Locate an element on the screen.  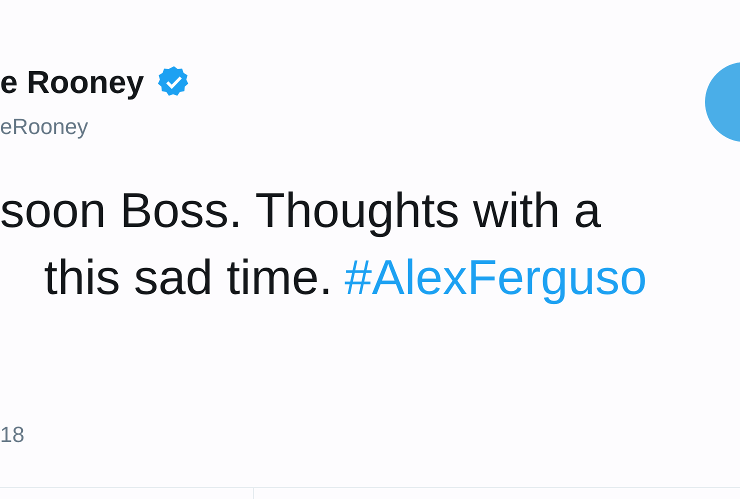
author-name: e Rooney is located at coordinates (72, 82).